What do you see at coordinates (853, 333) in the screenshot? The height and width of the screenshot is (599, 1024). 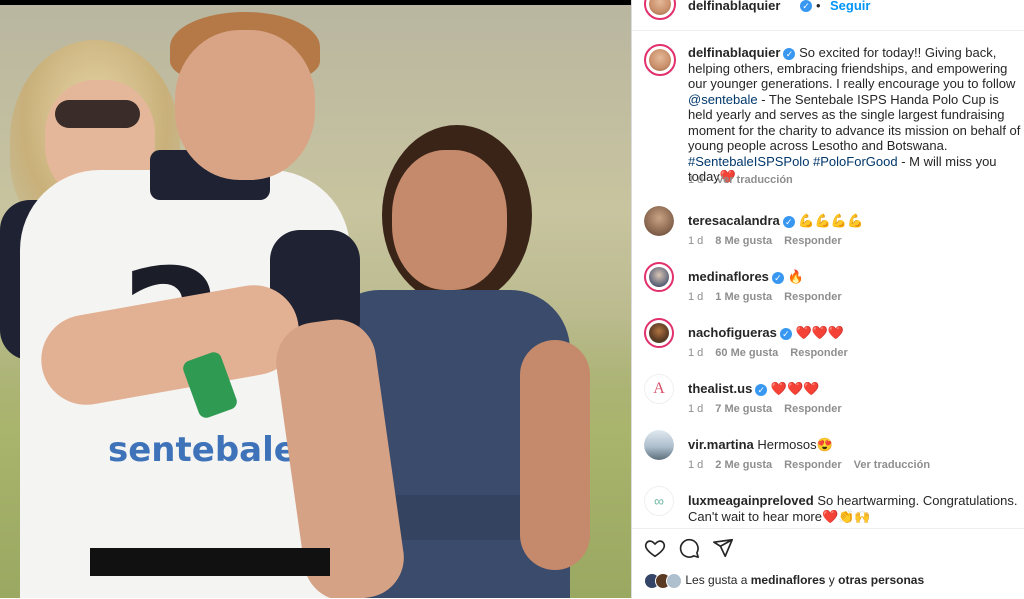 I see `comment-text: nachofigueras ✓ ❤️❤️❤️` at bounding box center [853, 333].